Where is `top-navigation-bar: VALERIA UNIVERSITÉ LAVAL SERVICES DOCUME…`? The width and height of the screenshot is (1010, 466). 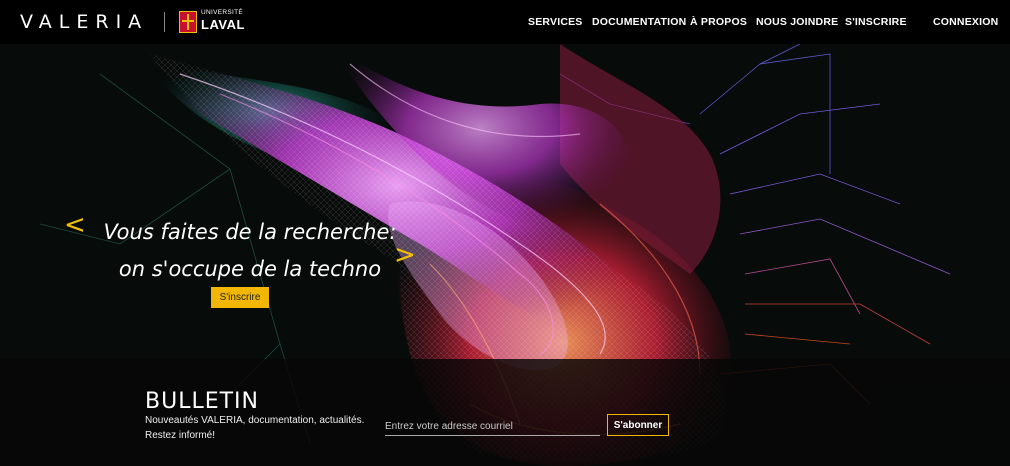 top-navigation-bar: VALERIA UNIVERSITÉ LAVAL SERVICES DOCUME… is located at coordinates (505, 22).